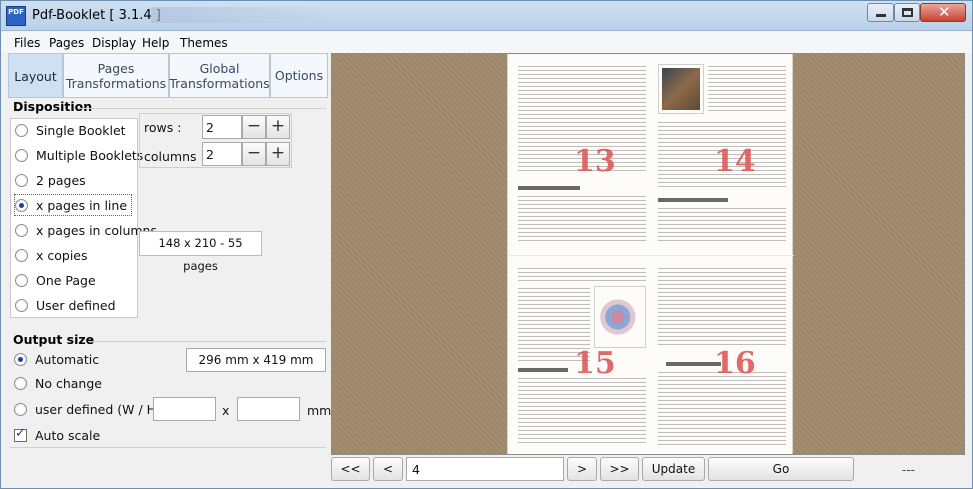 Image resolution: width=973 pixels, height=489 pixels. I want to click on window-title: Pdf-Booklet [ 3.1.4 ], so click(96, 15).